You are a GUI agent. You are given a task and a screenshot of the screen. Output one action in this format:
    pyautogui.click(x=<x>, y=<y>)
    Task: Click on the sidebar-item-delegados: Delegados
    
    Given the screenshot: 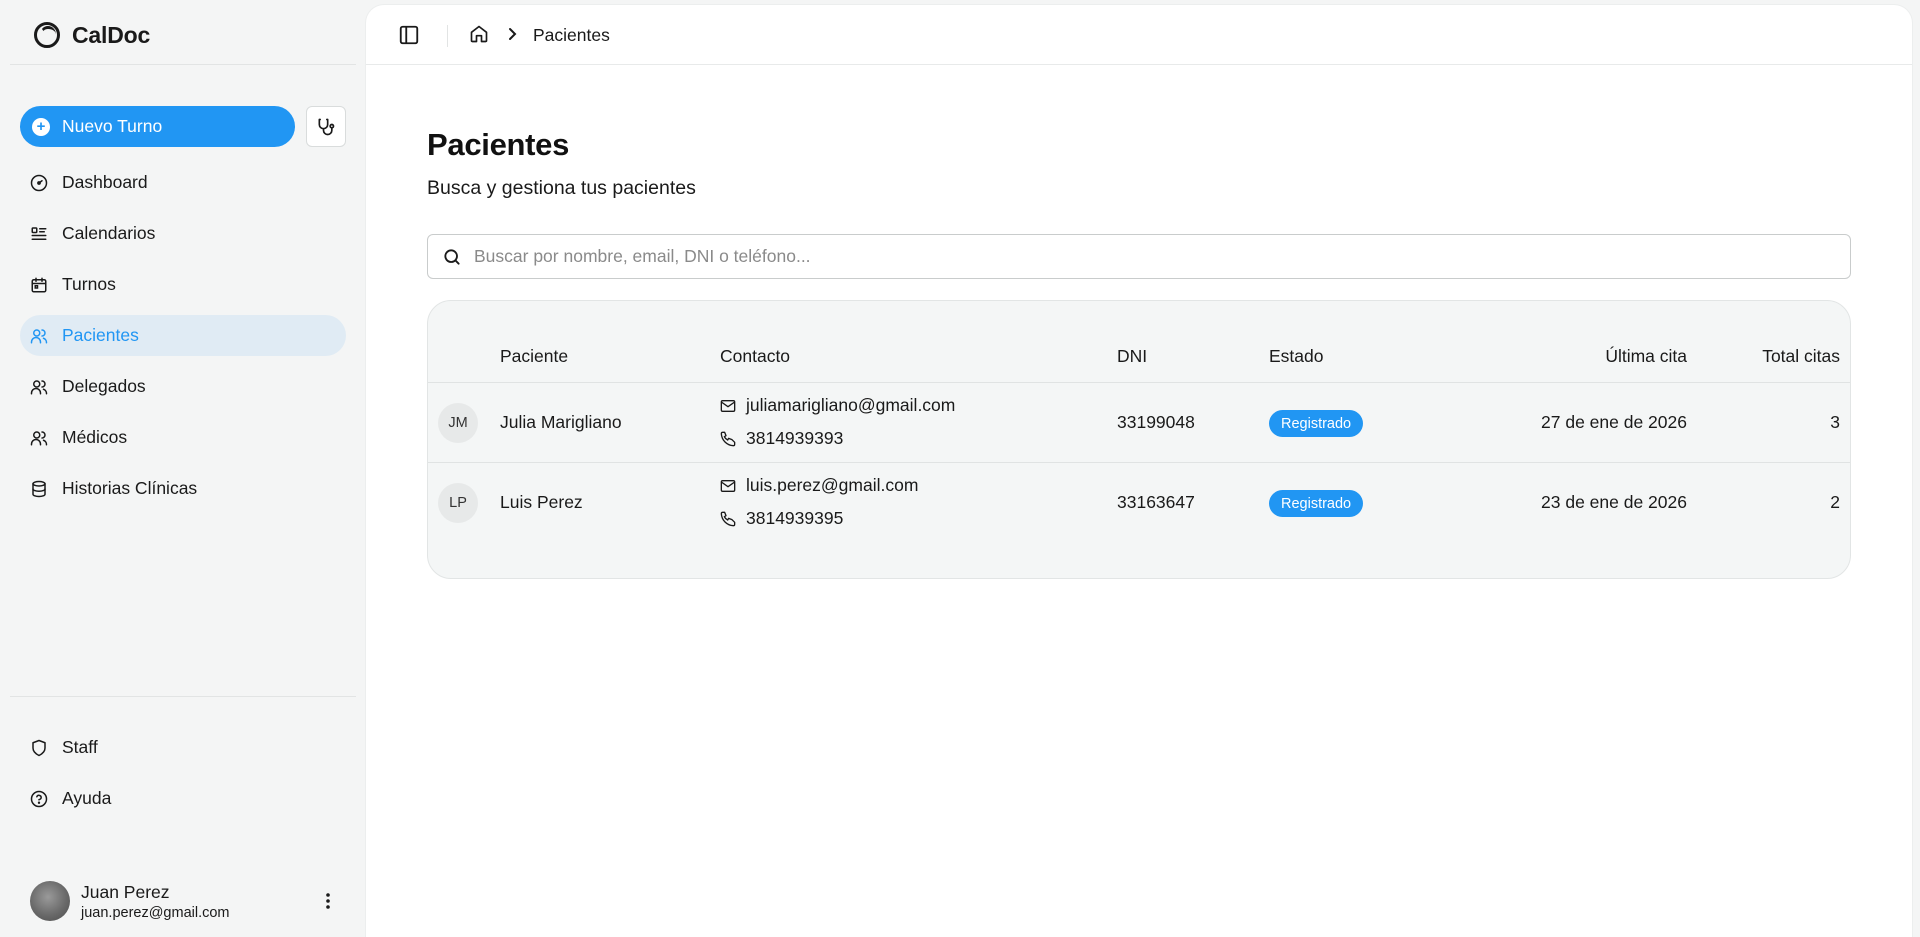 What is the action you would take?
    pyautogui.click(x=183, y=386)
    